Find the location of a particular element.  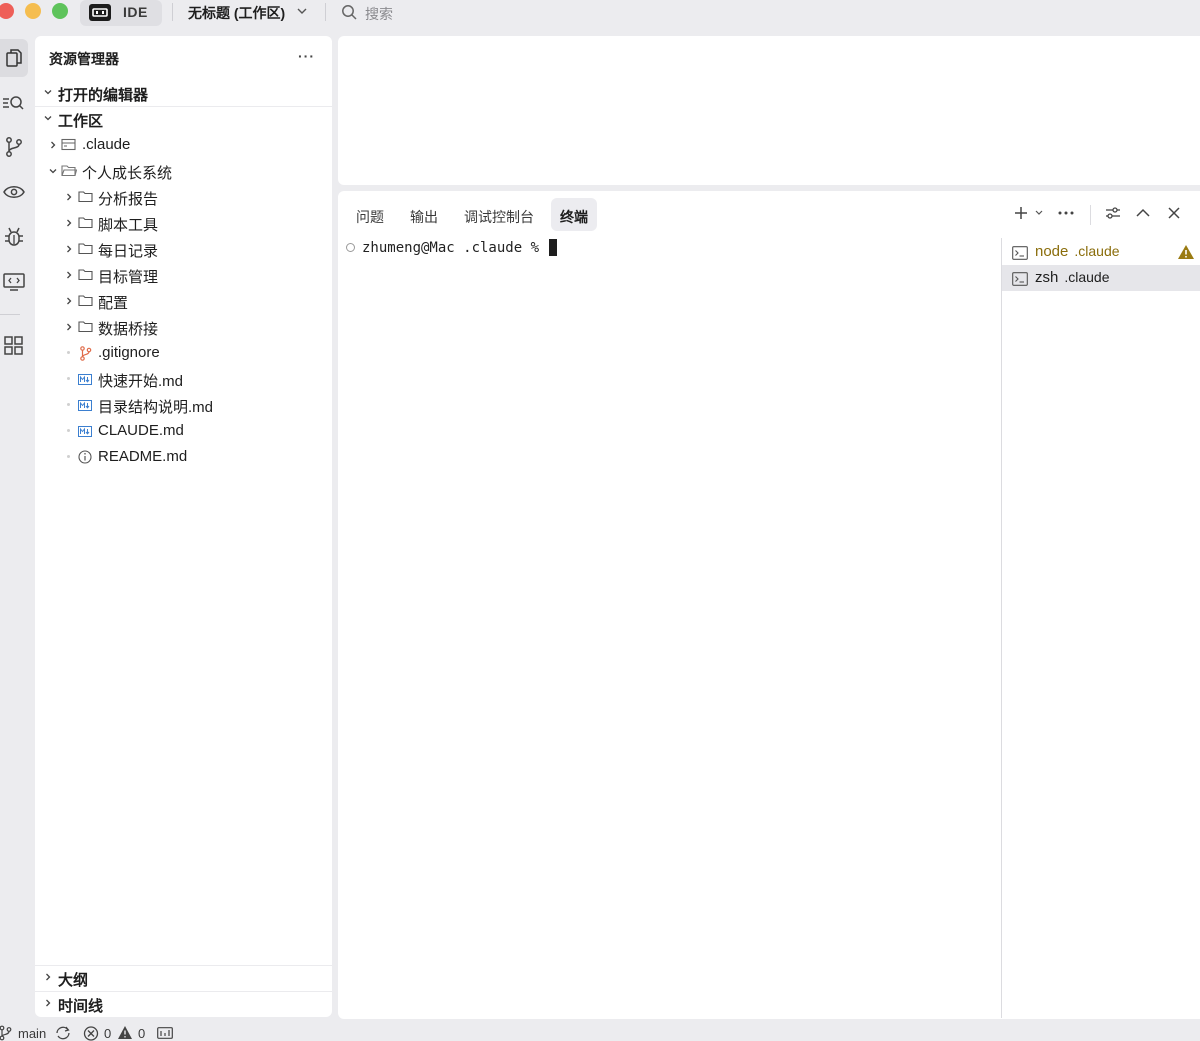

tree-item-file: 目录结构说明.md is located at coordinates (183, 405).